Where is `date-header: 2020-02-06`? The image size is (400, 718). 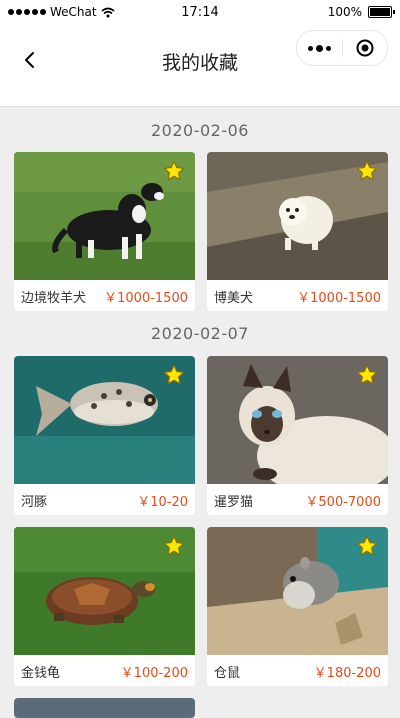
date-header: 2020-02-06 is located at coordinates (200, 130).